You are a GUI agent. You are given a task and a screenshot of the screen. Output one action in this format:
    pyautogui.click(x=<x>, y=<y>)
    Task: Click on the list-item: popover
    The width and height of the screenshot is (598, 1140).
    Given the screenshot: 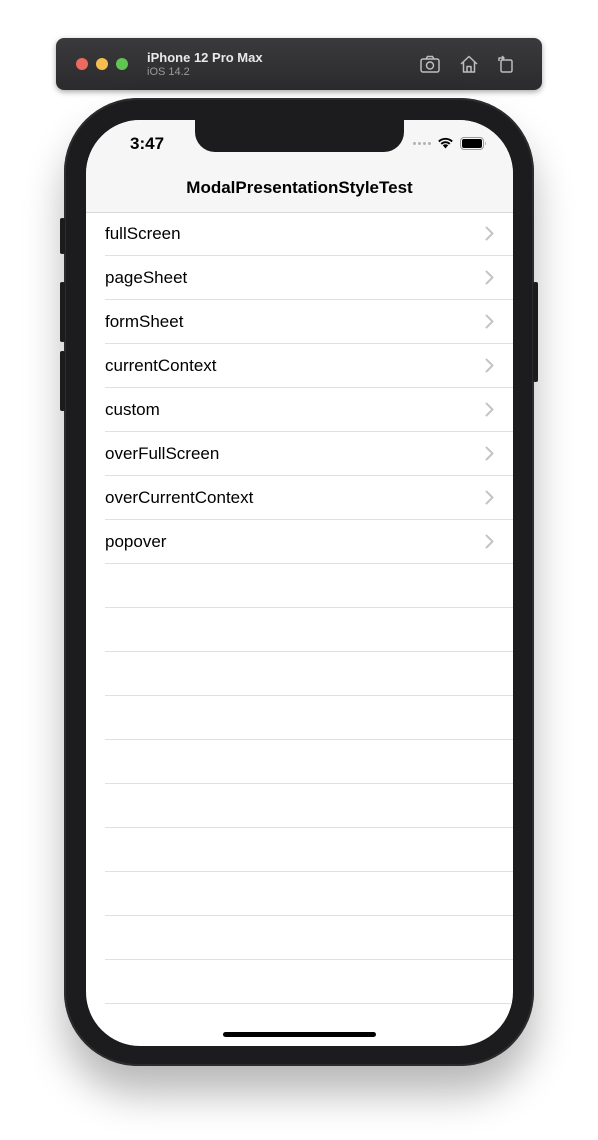 What is the action you would take?
    pyautogui.click(x=299, y=542)
    